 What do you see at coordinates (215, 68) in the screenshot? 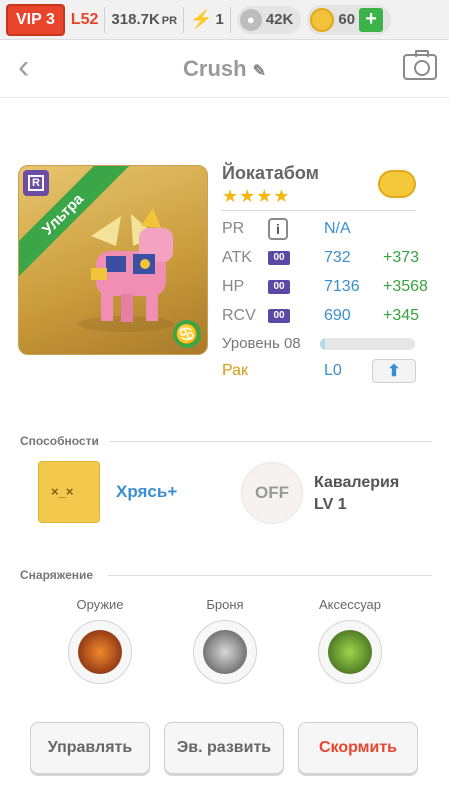
I see `title-text: Crush` at bounding box center [215, 68].